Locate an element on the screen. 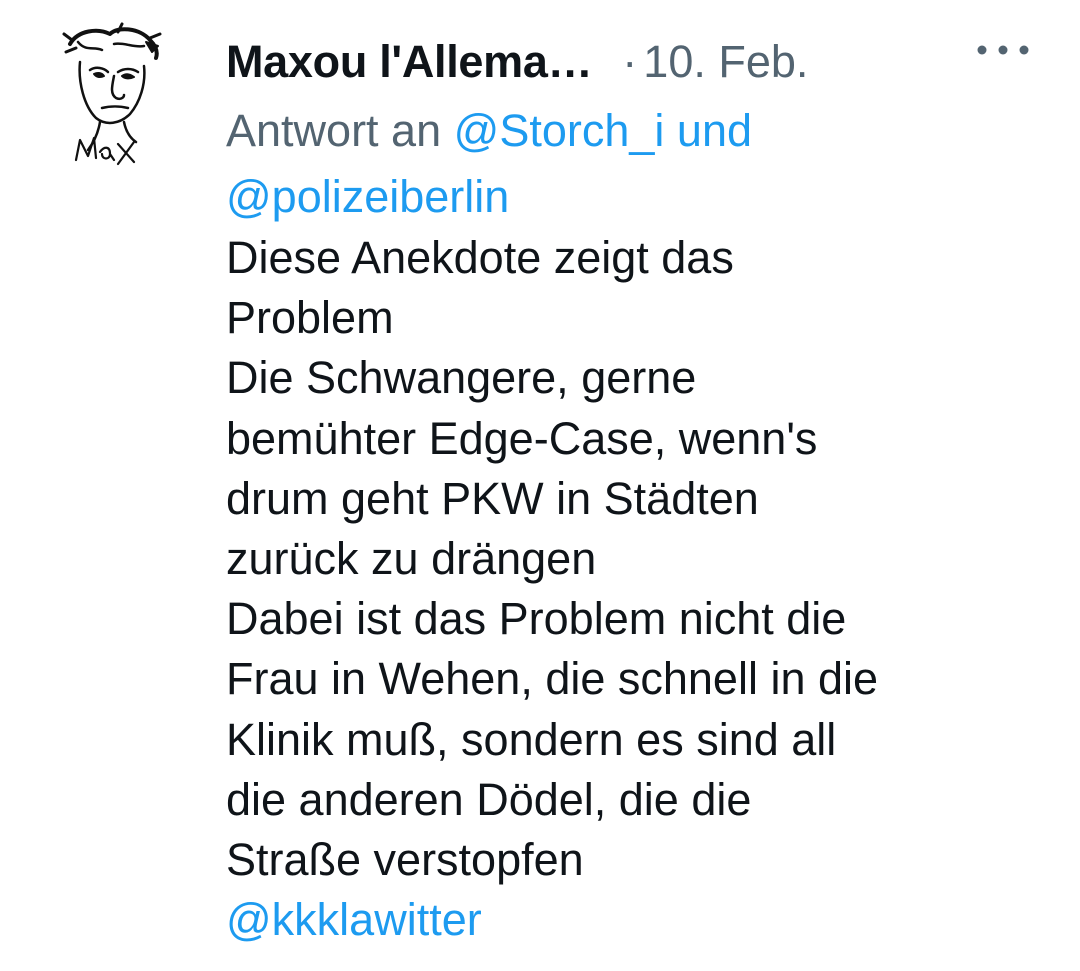 The width and height of the screenshot is (1080, 971). reply-and: und is located at coordinates (714, 130).